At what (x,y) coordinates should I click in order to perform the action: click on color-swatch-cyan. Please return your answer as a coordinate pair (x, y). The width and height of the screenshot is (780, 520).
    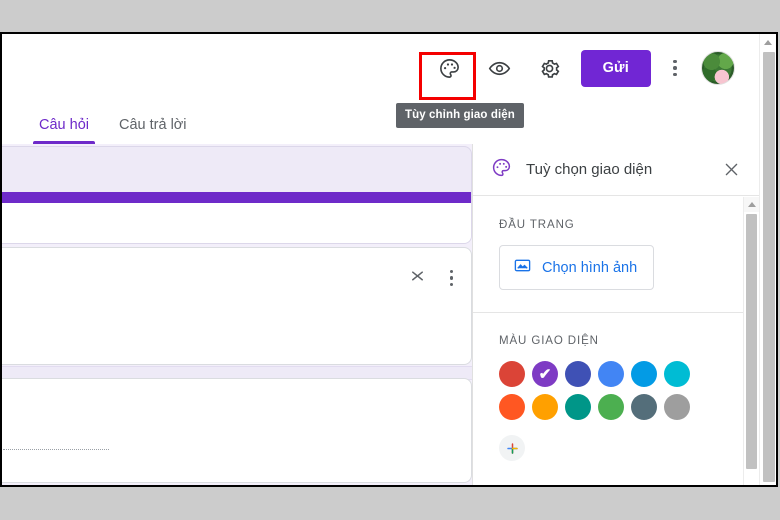
    Looking at the image, I should click on (677, 374).